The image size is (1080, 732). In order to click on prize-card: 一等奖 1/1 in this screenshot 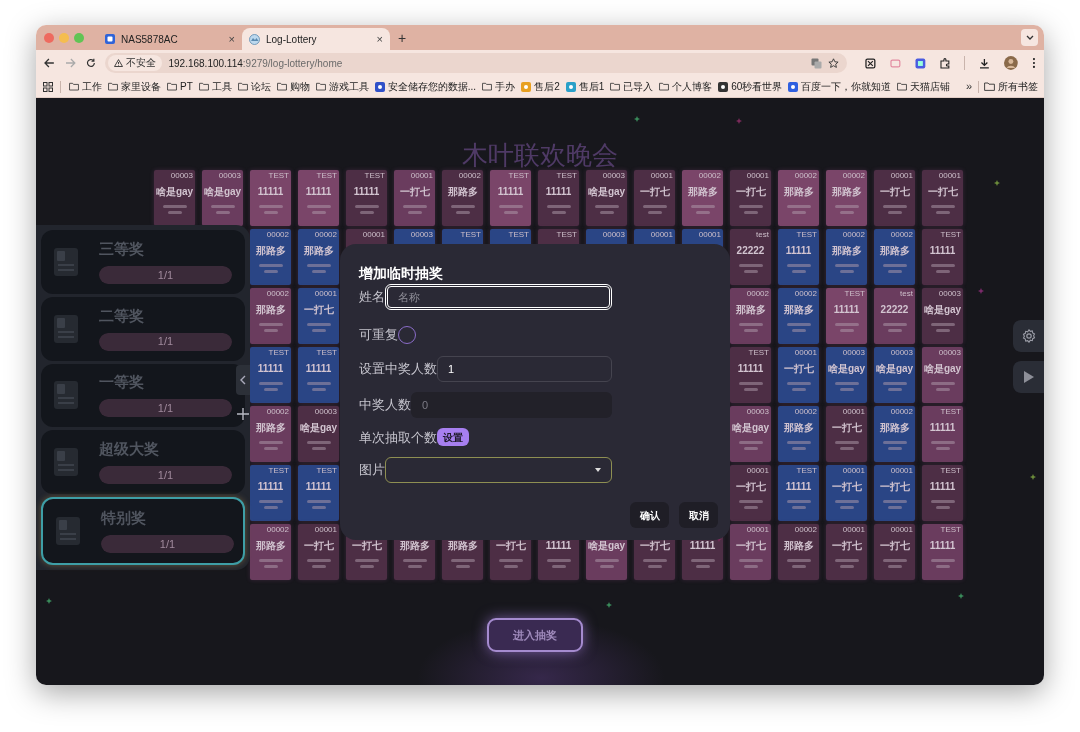, I will do `click(143, 395)`.